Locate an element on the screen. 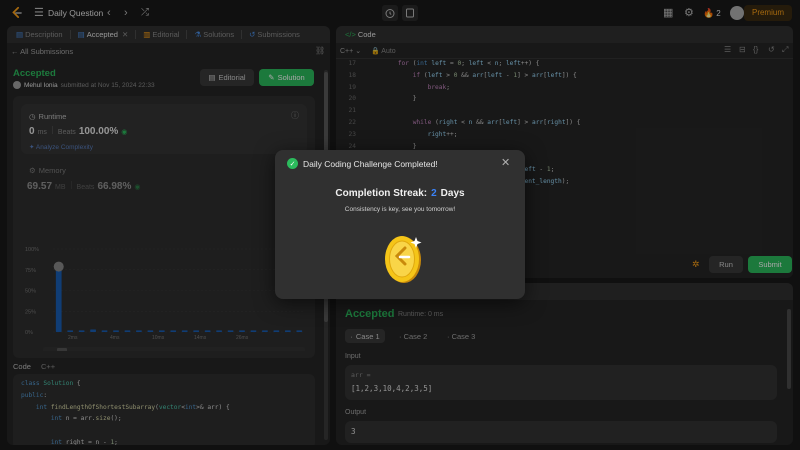 This screenshot has width=800, height=450. check-circle-icon: ✓ is located at coordinates (292, 163).